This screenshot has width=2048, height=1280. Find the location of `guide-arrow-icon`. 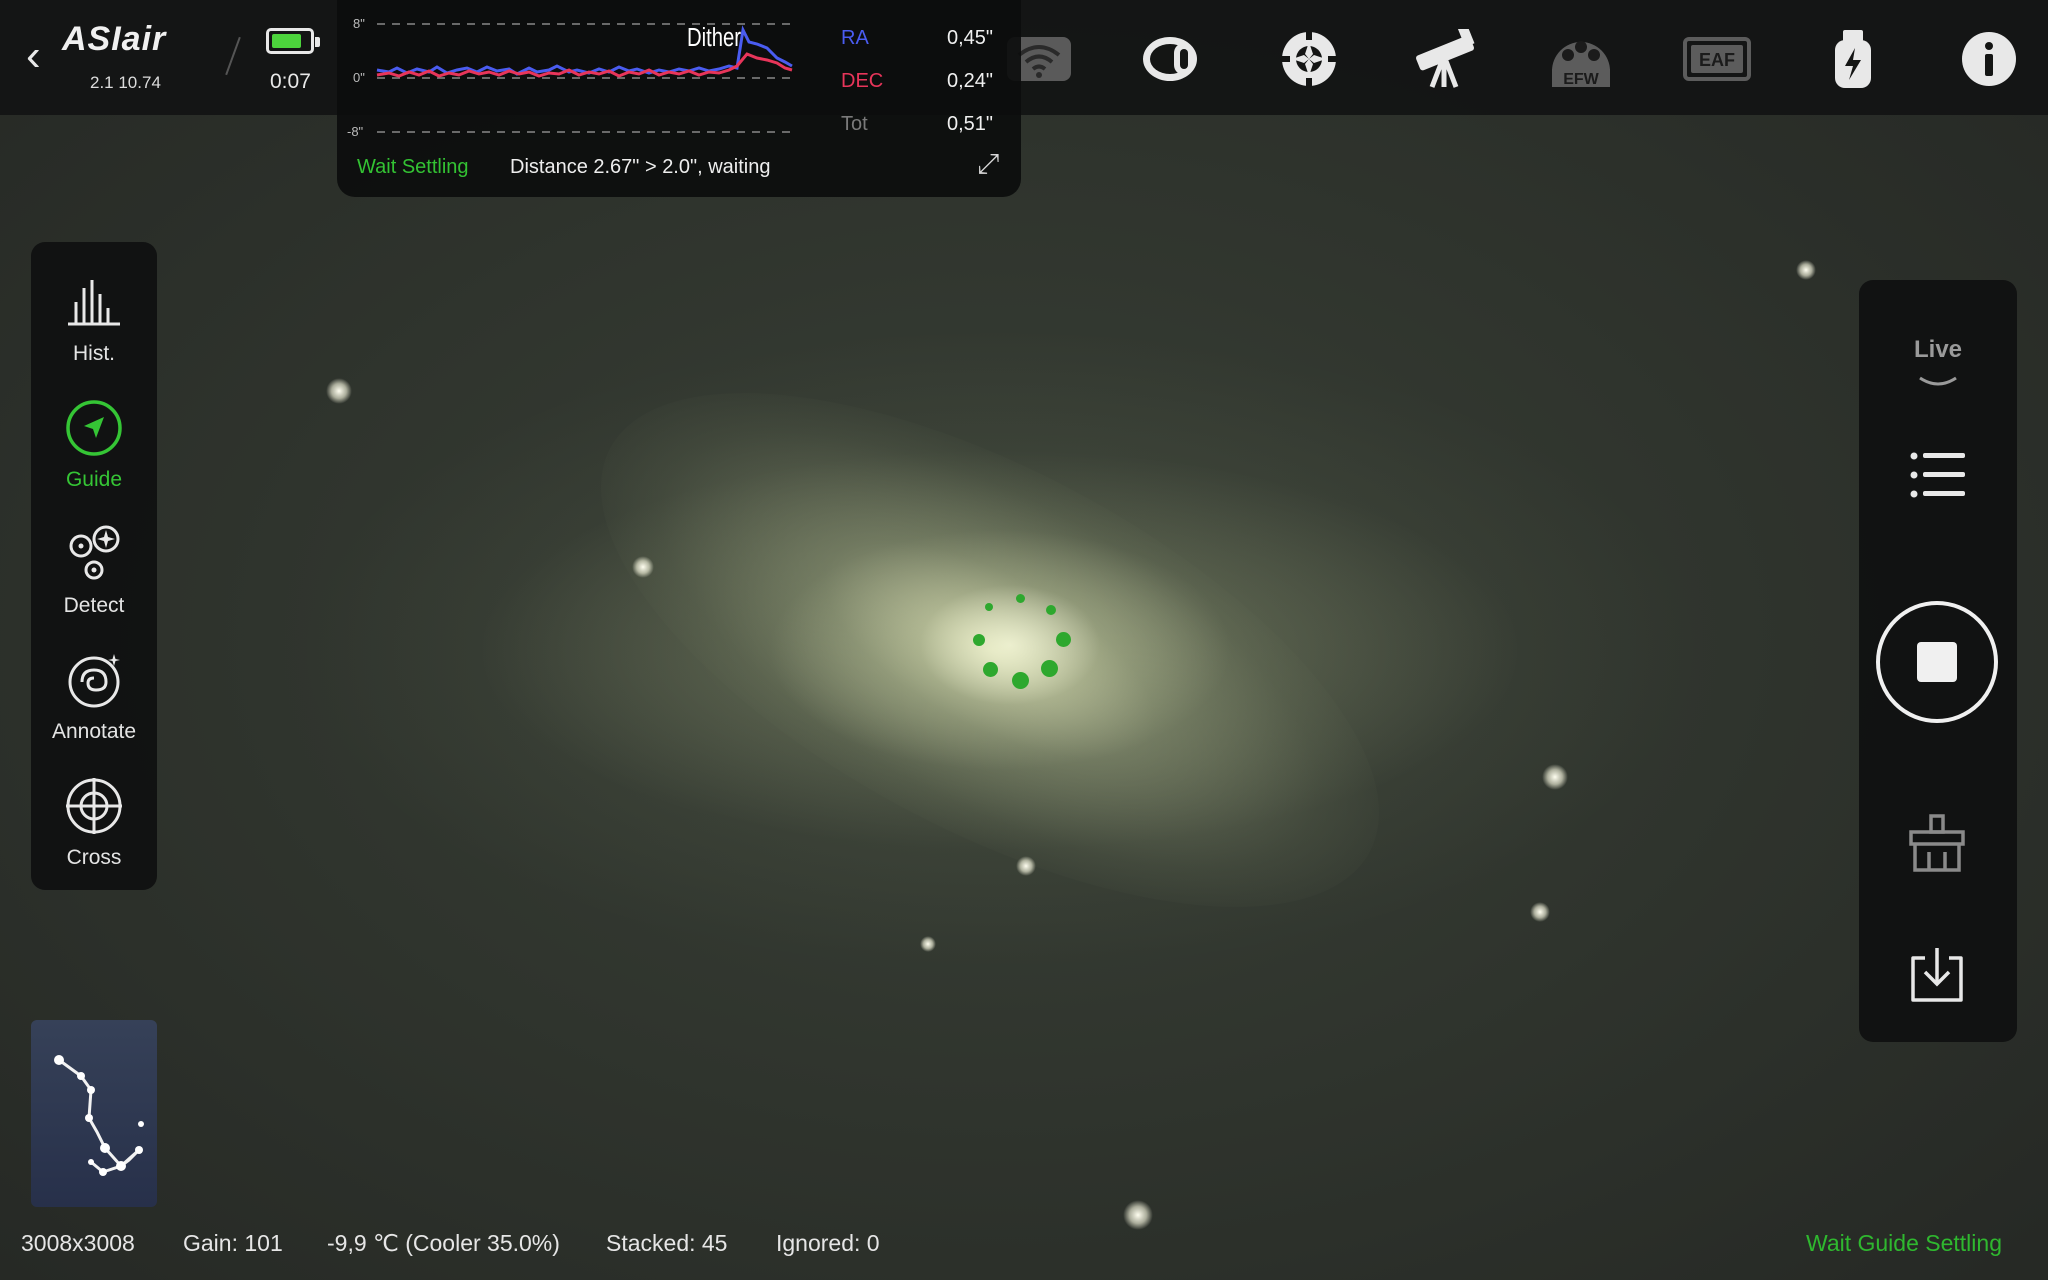

guide-arrow-icon is located at coordinates (94, 428).